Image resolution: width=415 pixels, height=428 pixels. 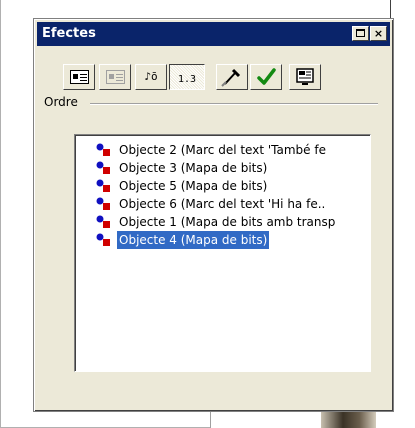 I want to click on close-button: ×, so click(x=378, y=33).